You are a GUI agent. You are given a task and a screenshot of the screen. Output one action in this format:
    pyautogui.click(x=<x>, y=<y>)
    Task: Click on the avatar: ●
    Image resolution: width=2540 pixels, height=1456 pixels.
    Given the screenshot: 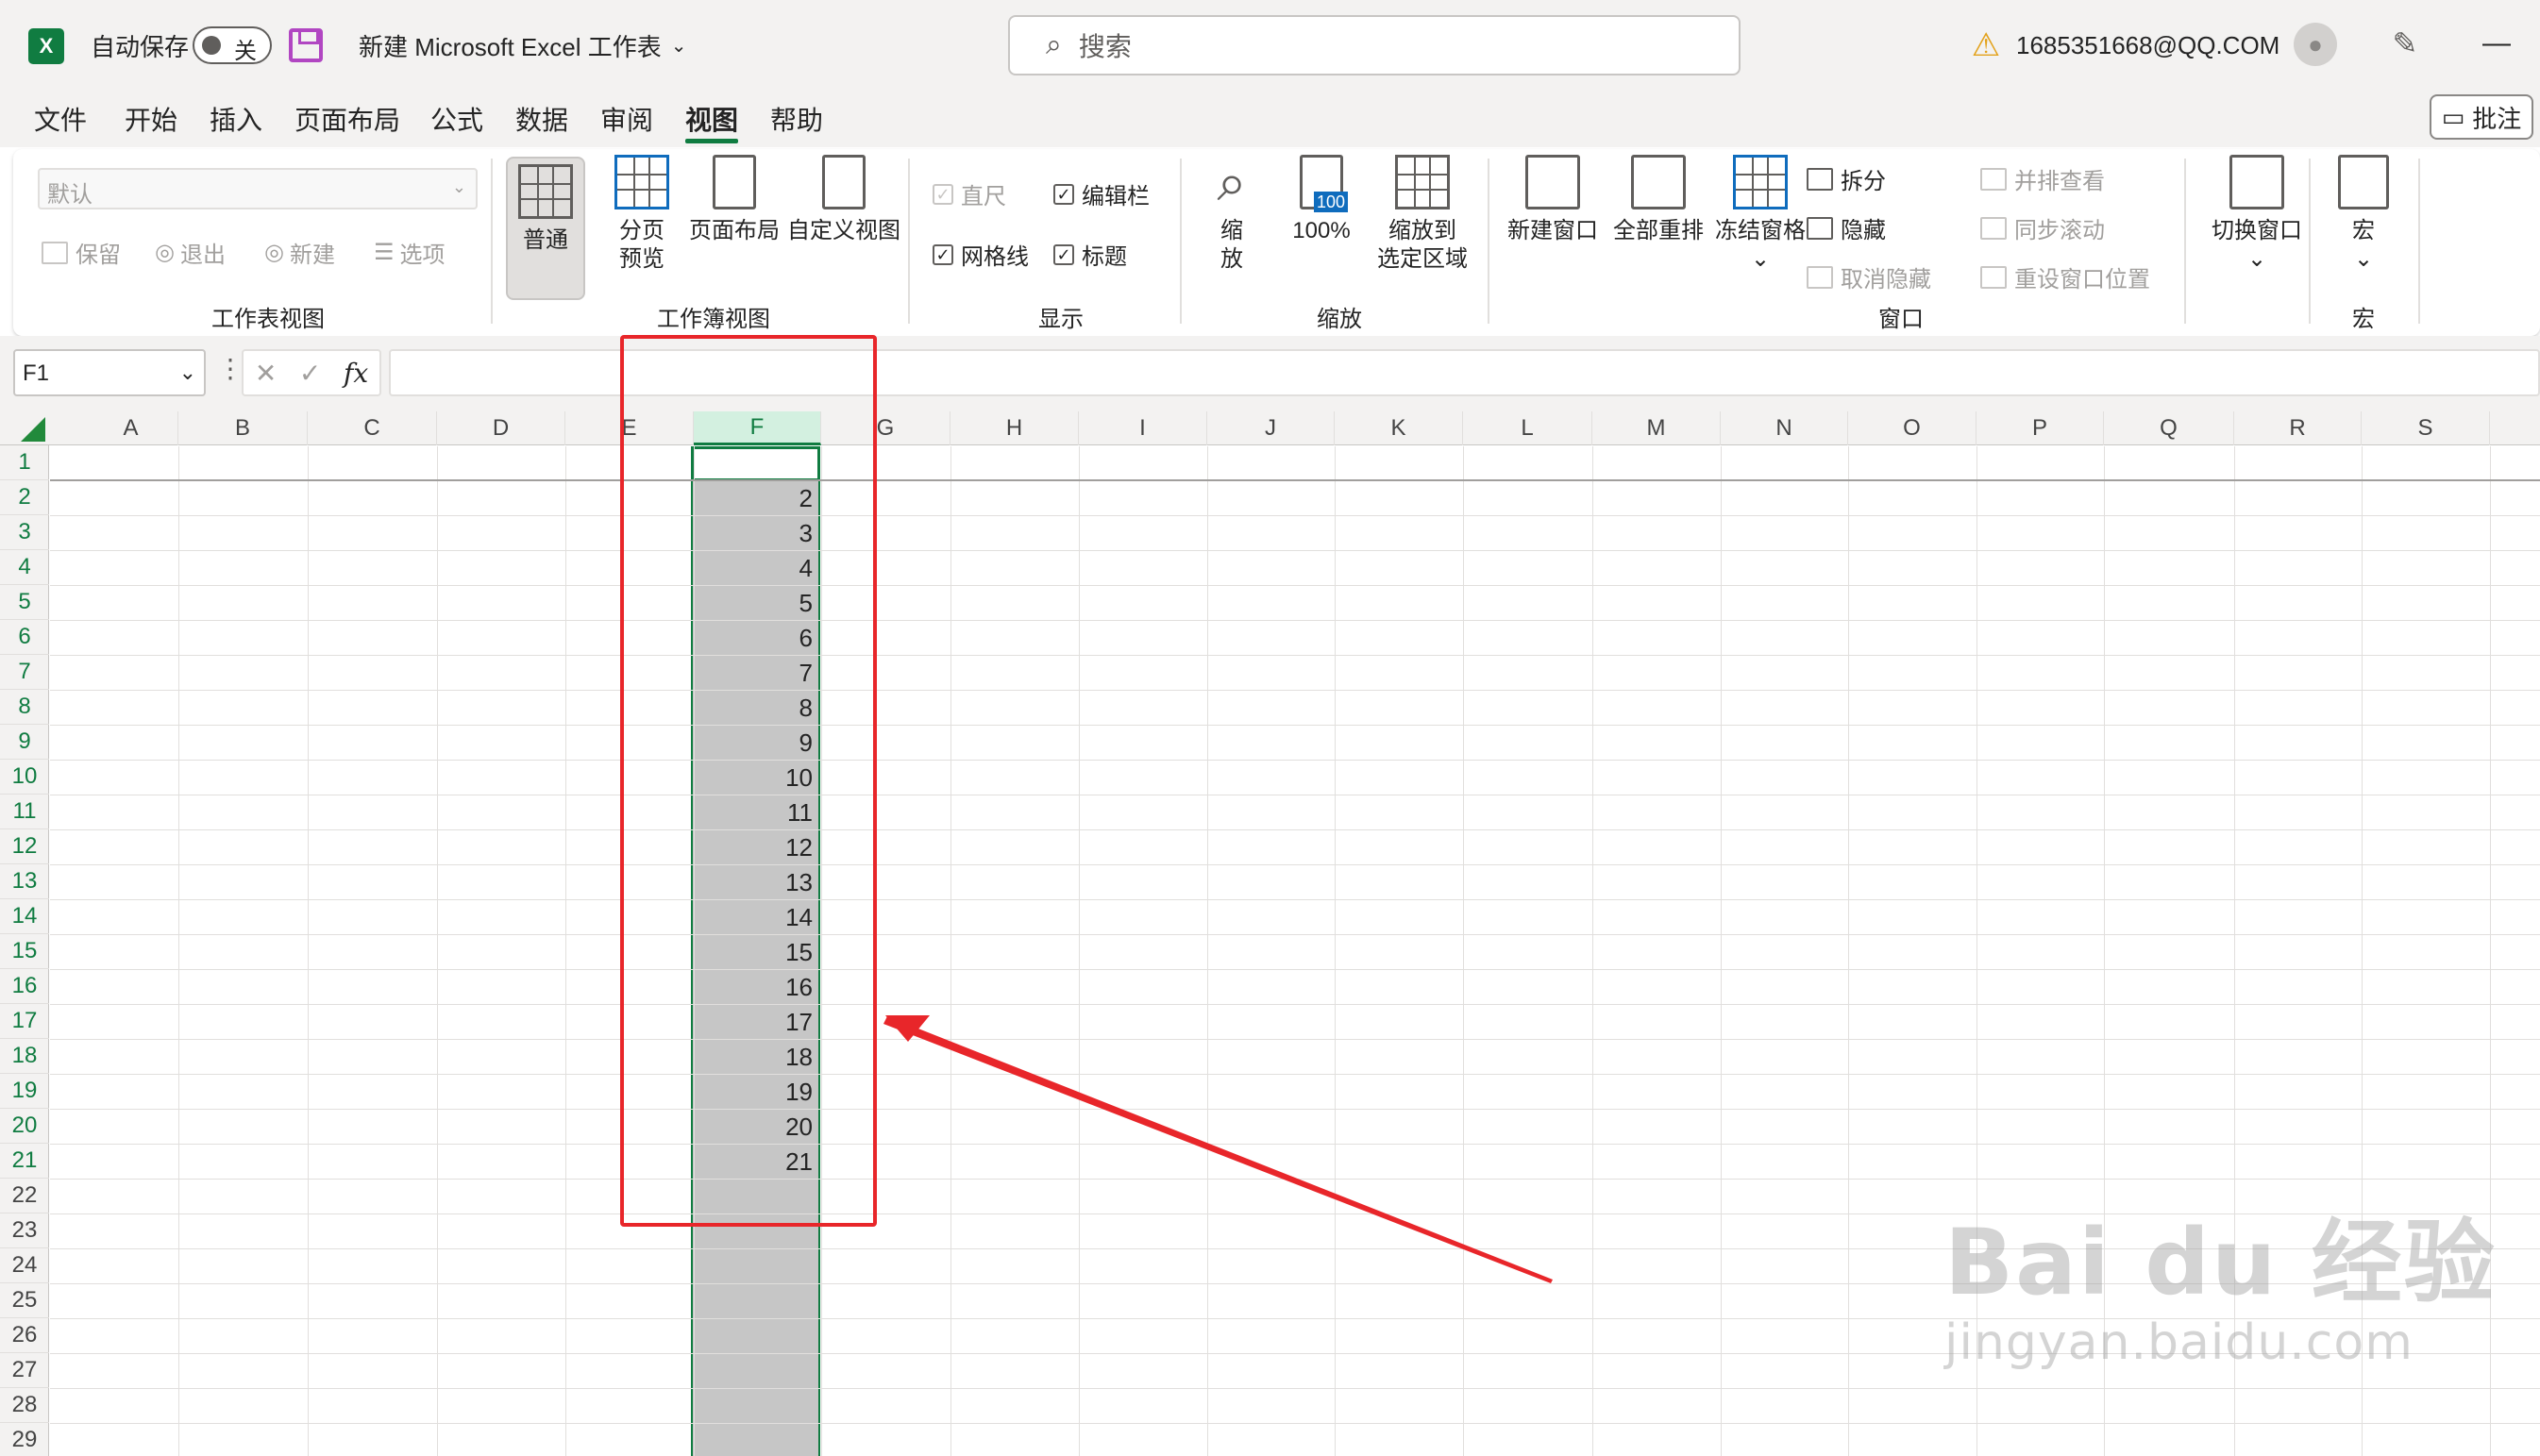 What is the action you would take?
    pyautogui.click(x=2316, y=45)
    